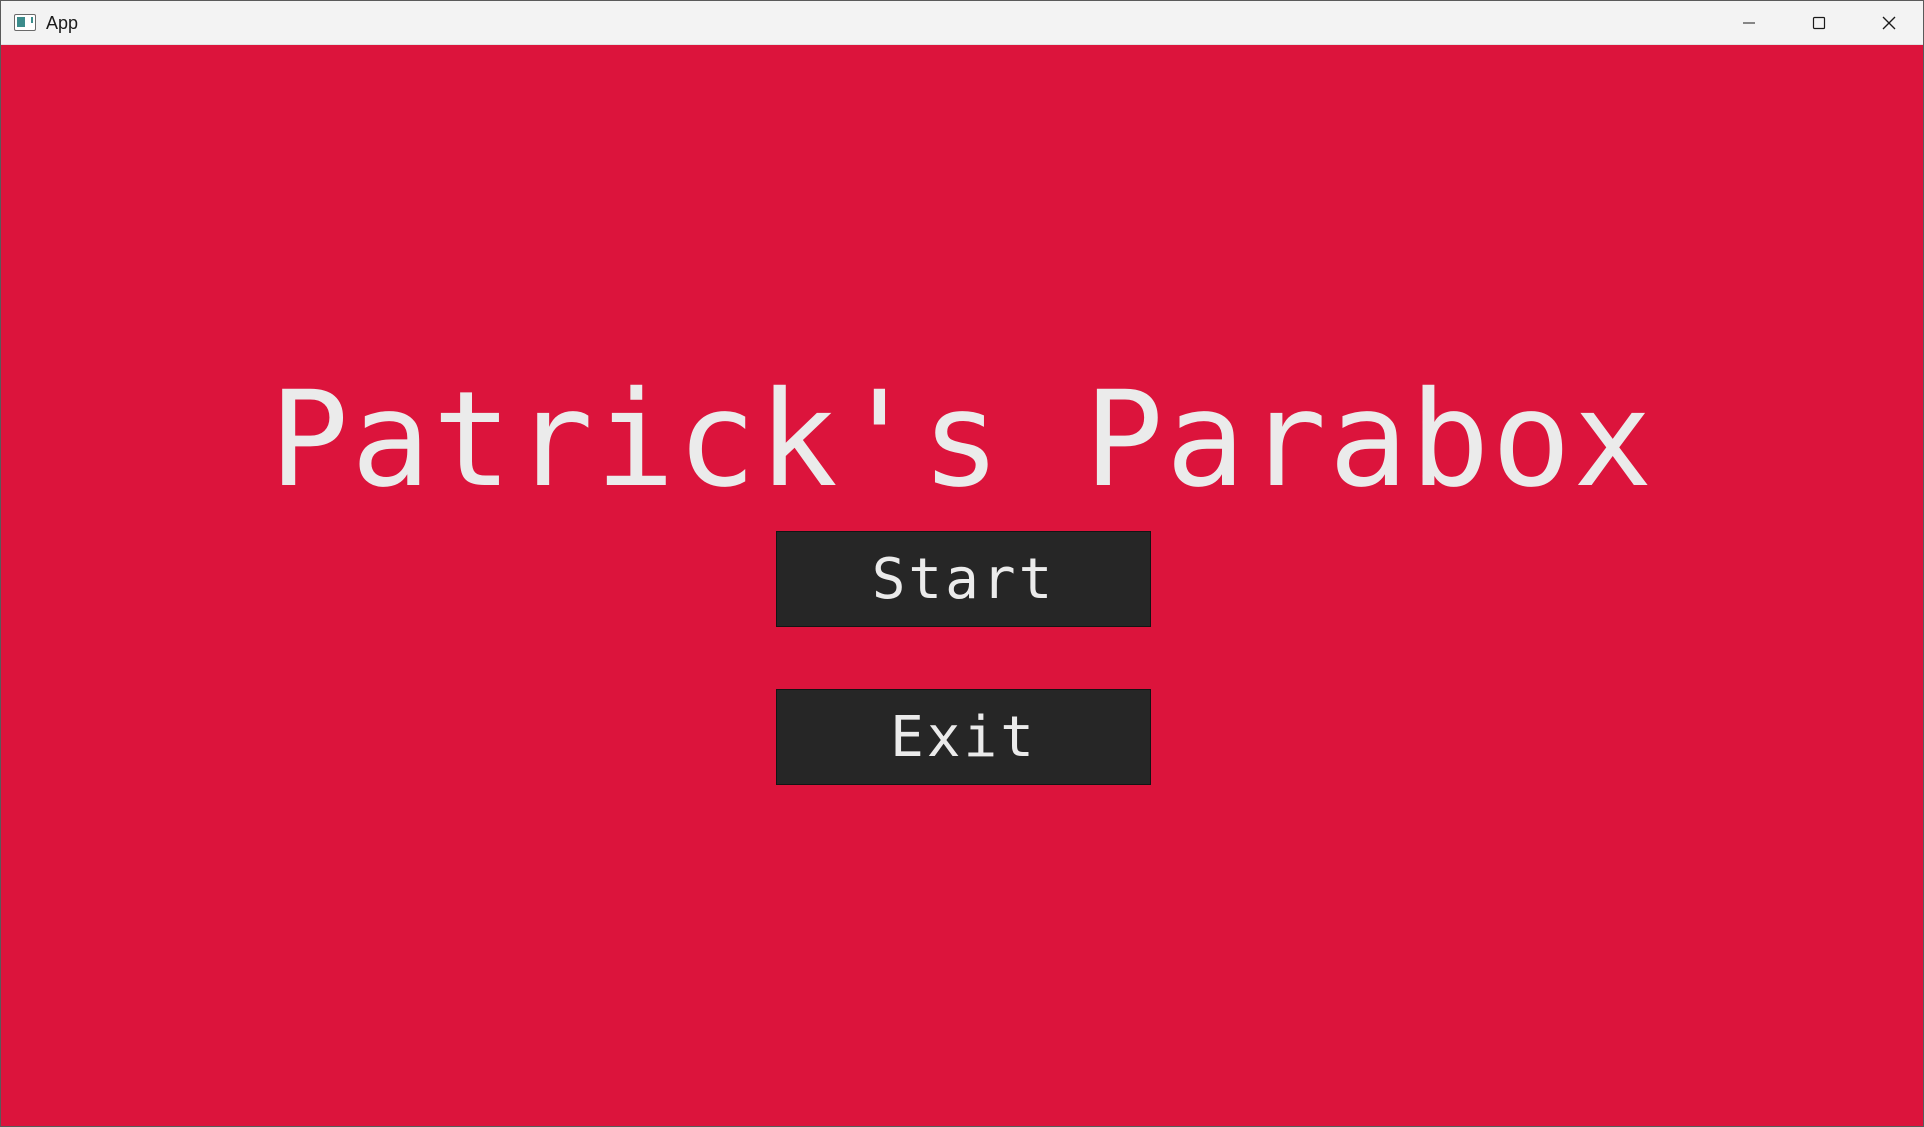 This screenshot has width=1924, height=1127. I want to click on close-button, so click(1888, 23).